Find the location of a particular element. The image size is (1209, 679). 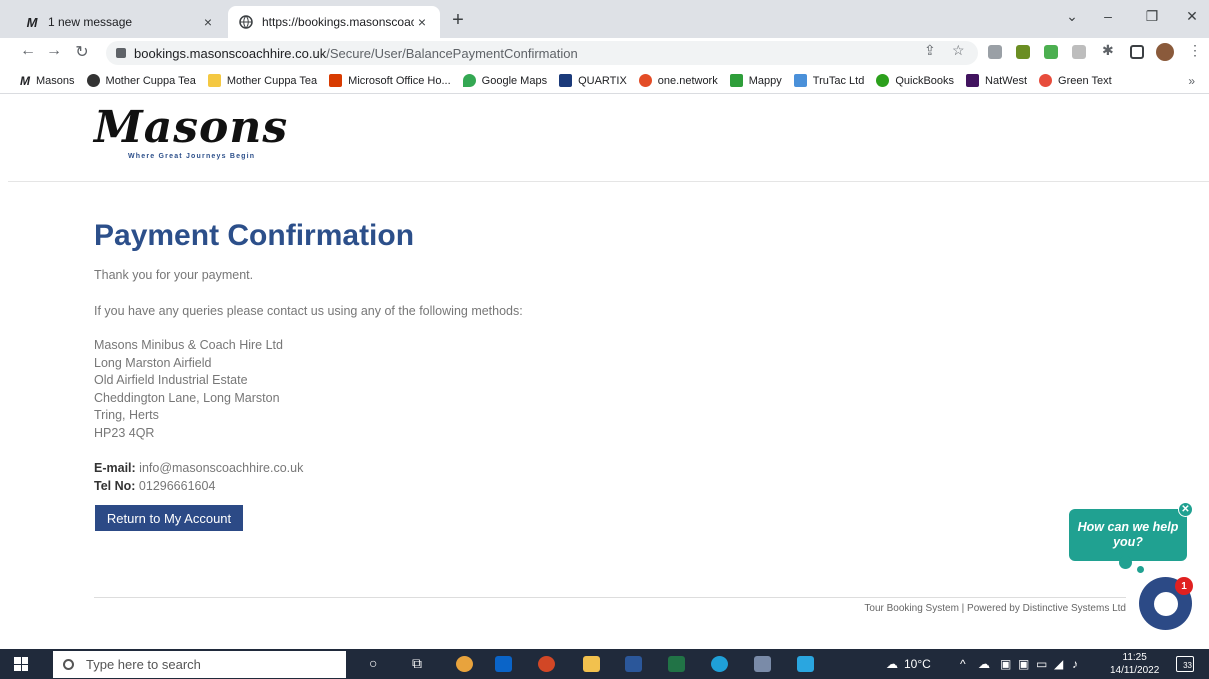

address-line: Long Marston Airfield is located at coordinates (153, 362).